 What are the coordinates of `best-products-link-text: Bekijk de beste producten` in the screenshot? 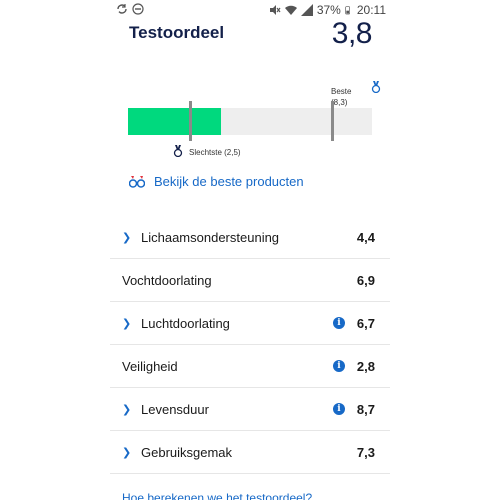 It's located at (229, 181).